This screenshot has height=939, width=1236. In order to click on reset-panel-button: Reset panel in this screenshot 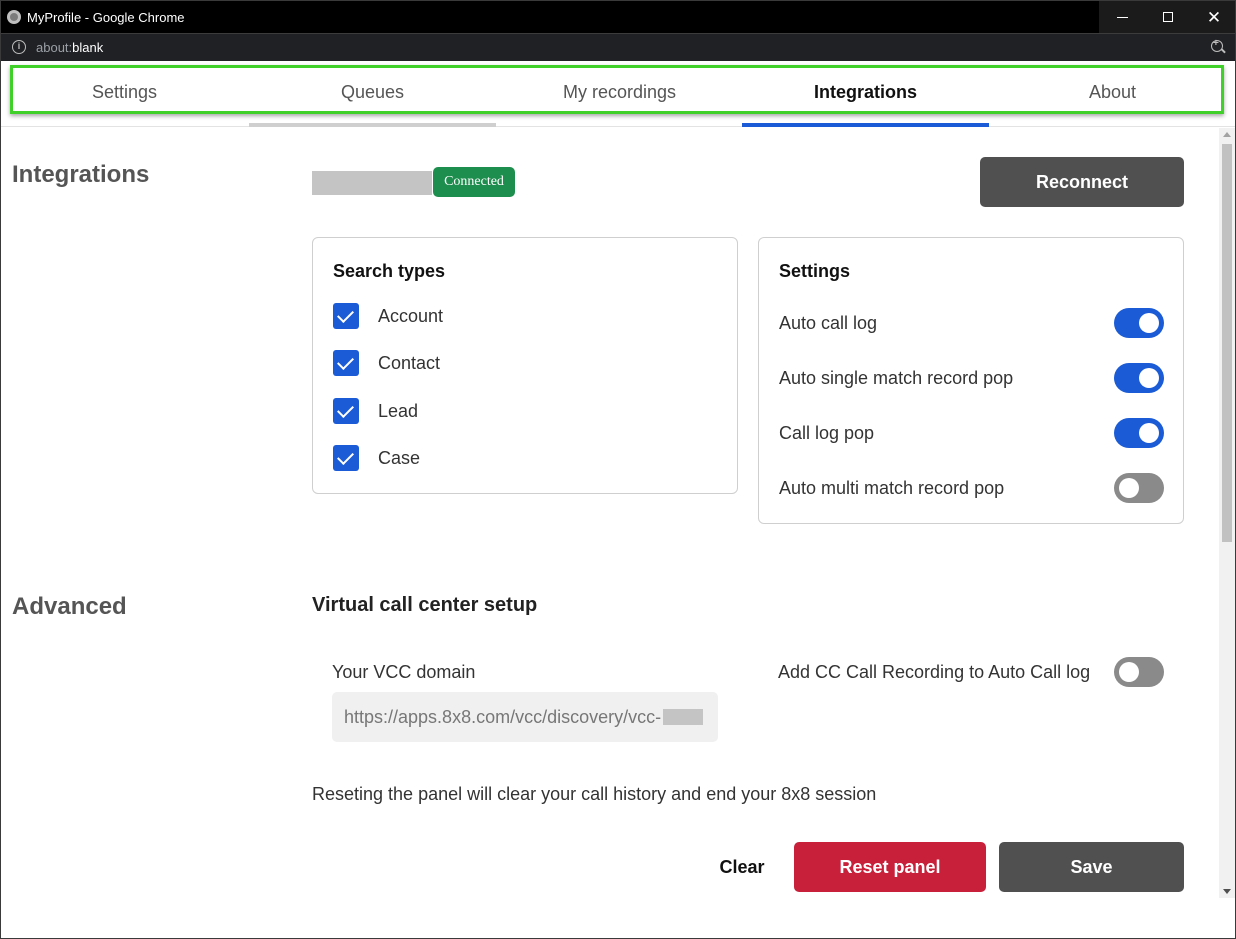, I will do `click(890, 867)`.